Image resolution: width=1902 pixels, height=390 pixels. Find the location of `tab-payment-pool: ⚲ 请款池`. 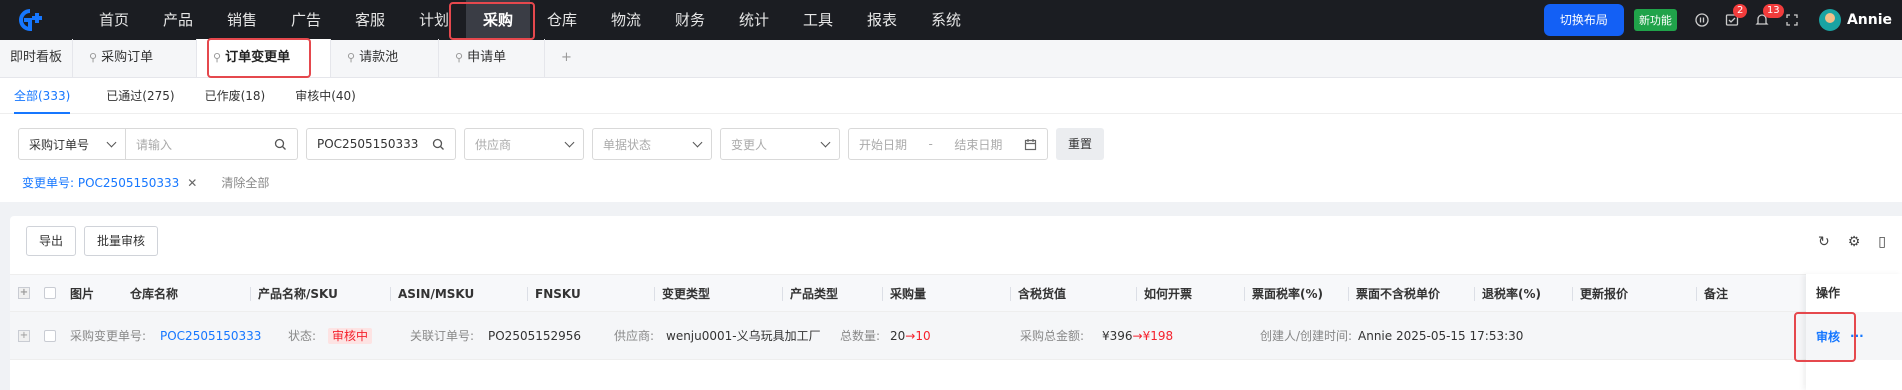

tab-payment-pool: ⚲ 请款池 is located at coordinates (385, 58).